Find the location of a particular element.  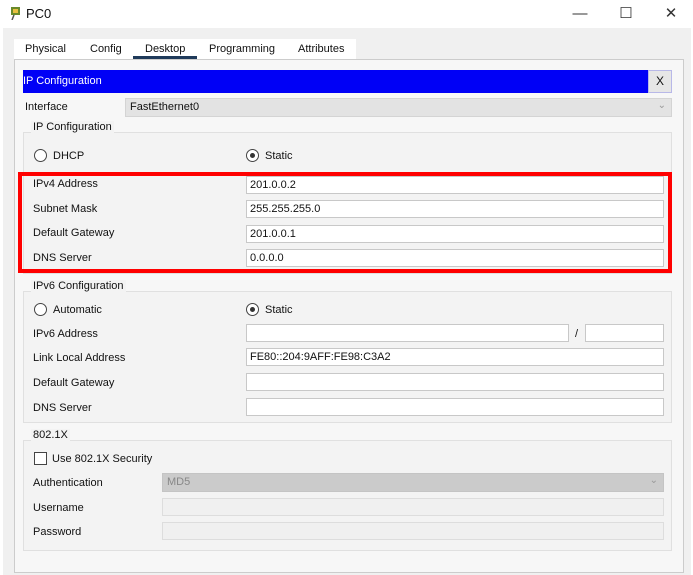

use-security-checkbox is located at coordinates (40, 458).